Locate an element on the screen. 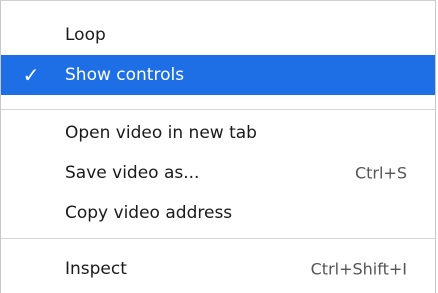  check-icon: ✓ is located at coordinates (31, 75).